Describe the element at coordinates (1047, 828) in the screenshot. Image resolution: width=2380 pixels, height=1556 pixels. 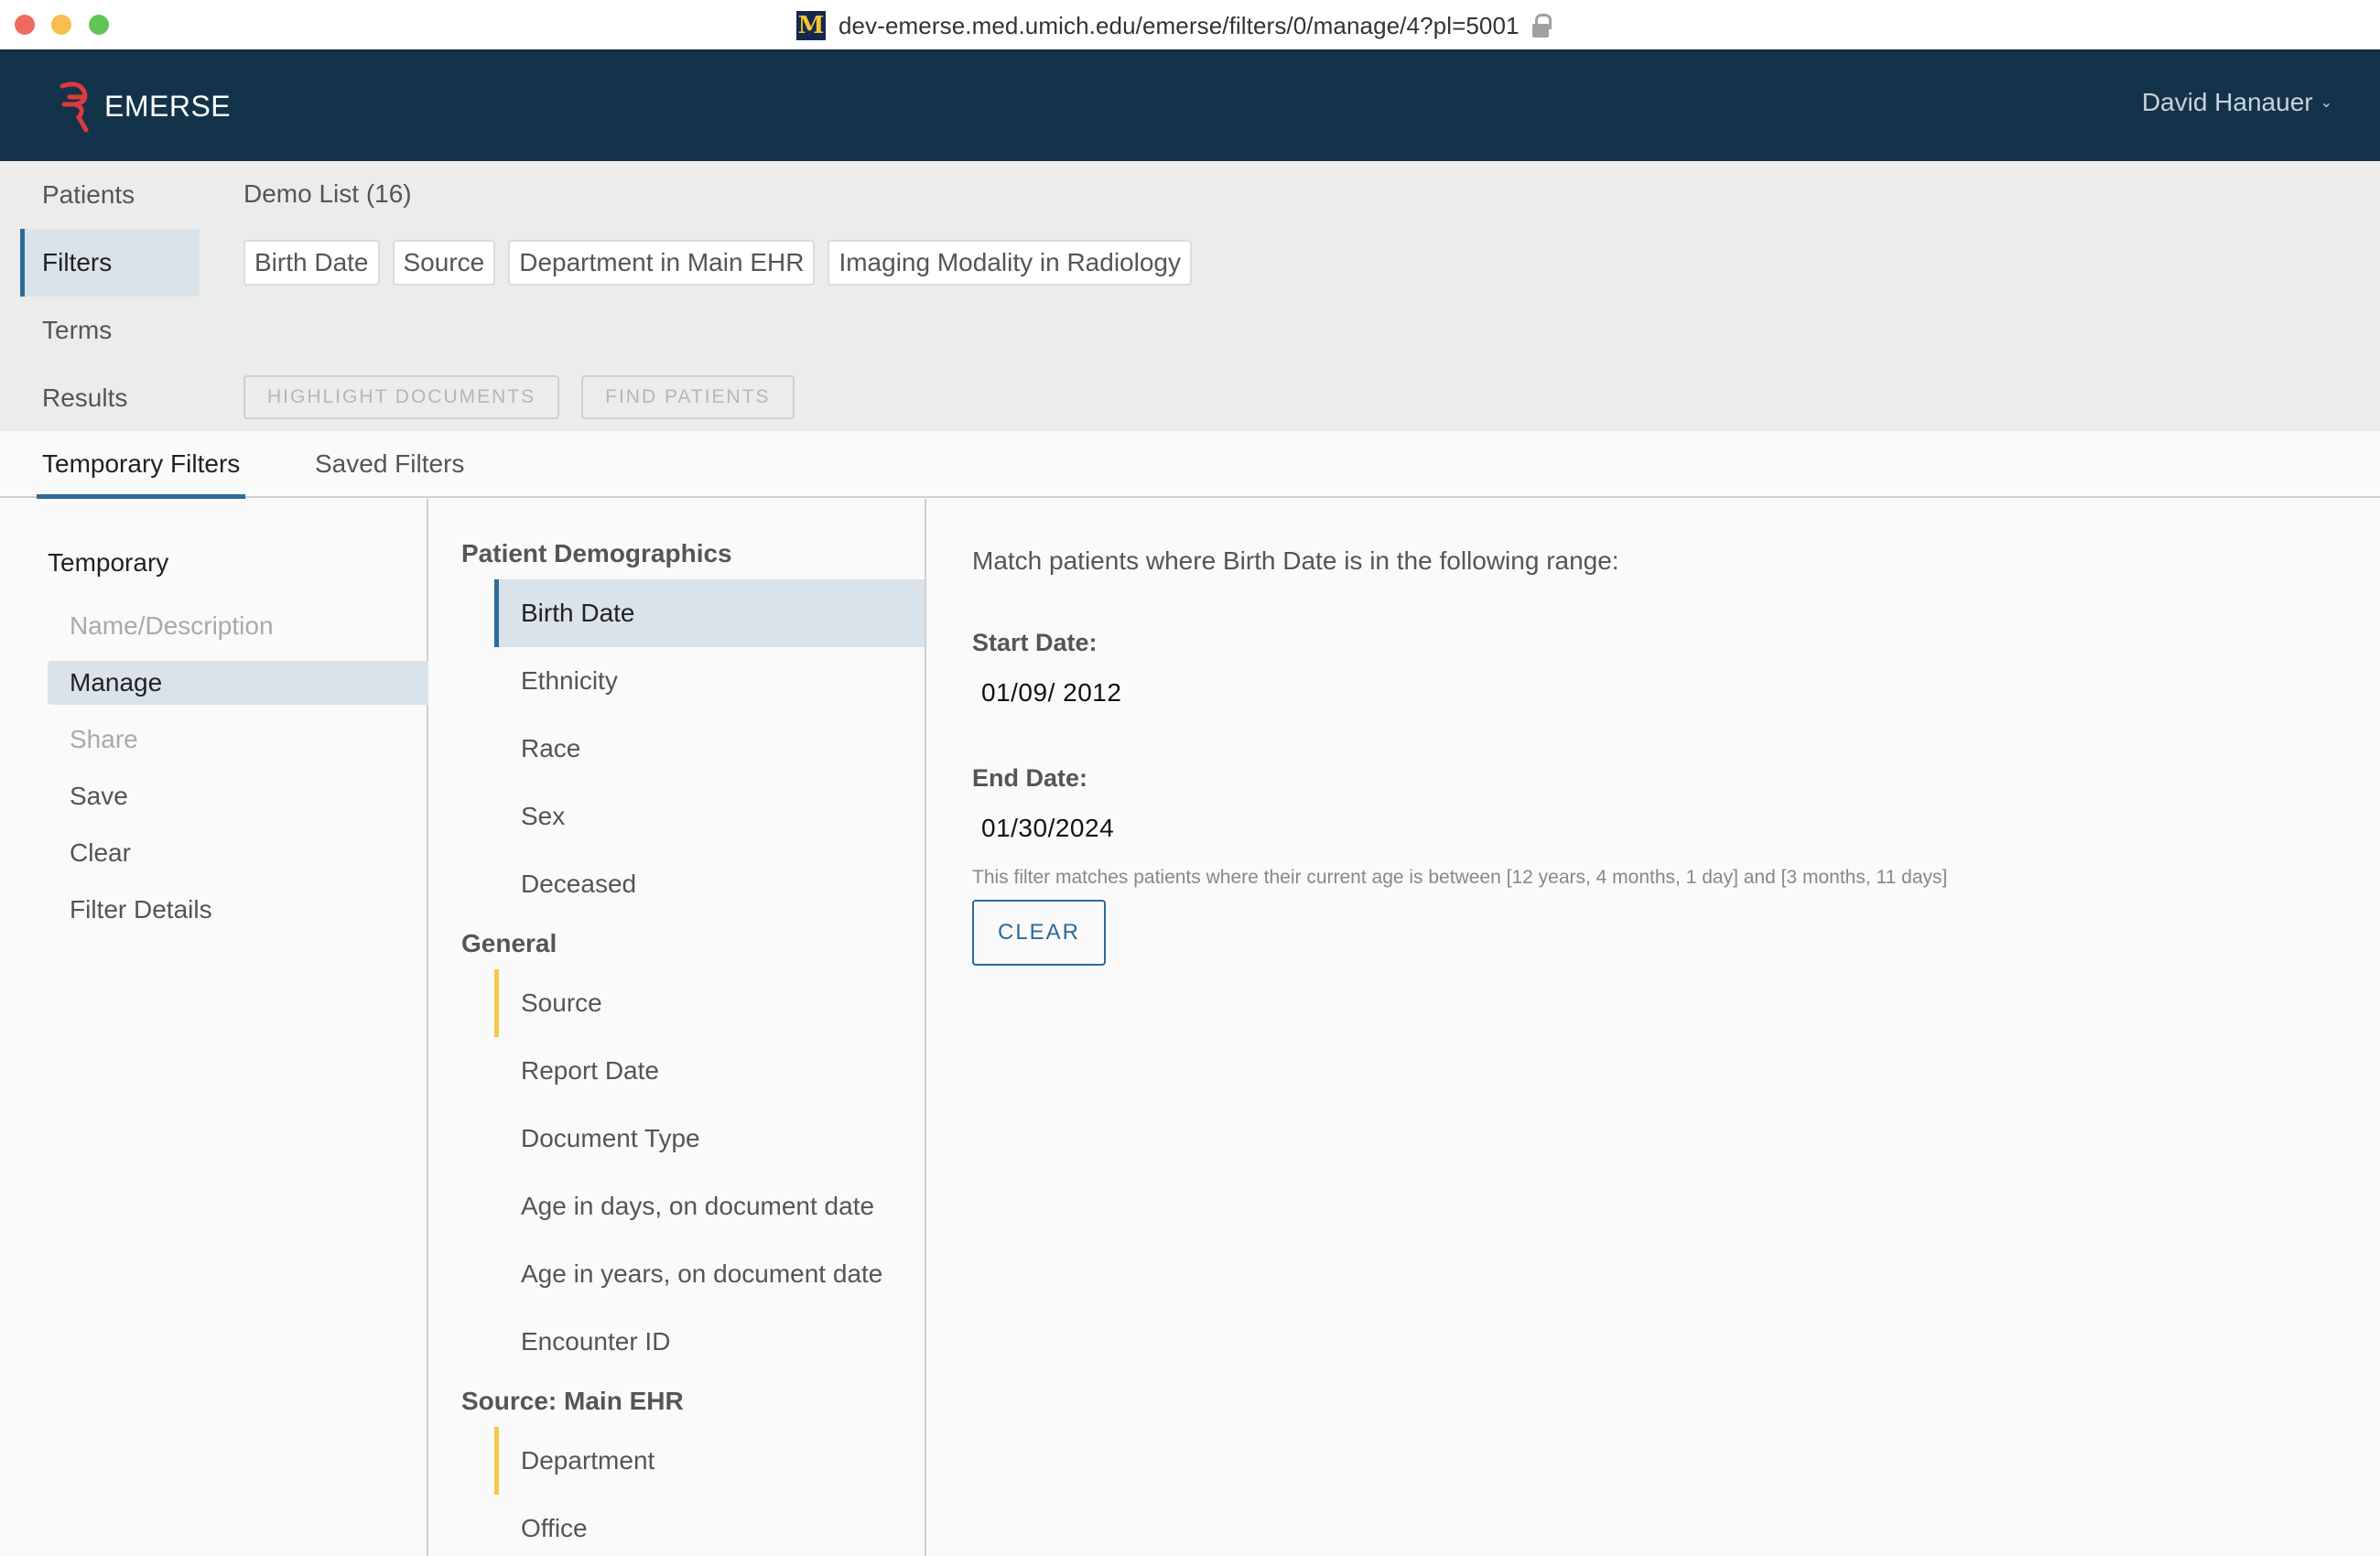
I see `end-date-input: 01/30/2024` at that location.